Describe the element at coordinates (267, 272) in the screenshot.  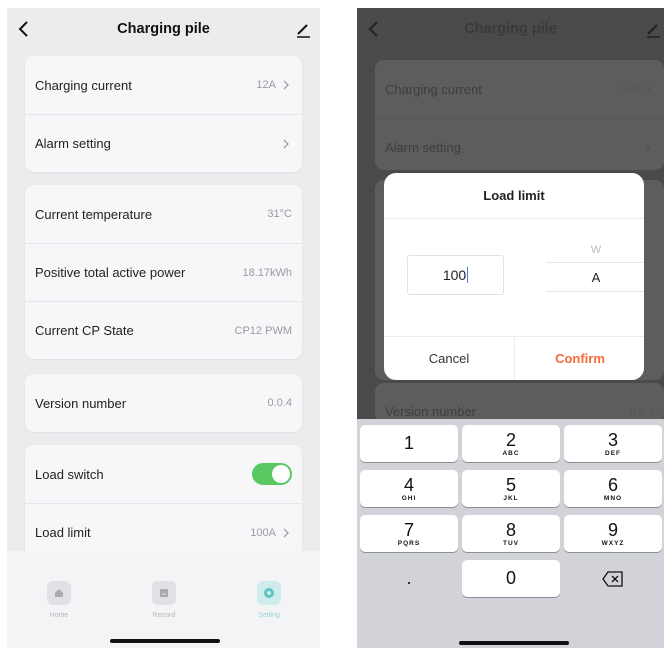
I see `row-value: 18.17kWh` at that location.